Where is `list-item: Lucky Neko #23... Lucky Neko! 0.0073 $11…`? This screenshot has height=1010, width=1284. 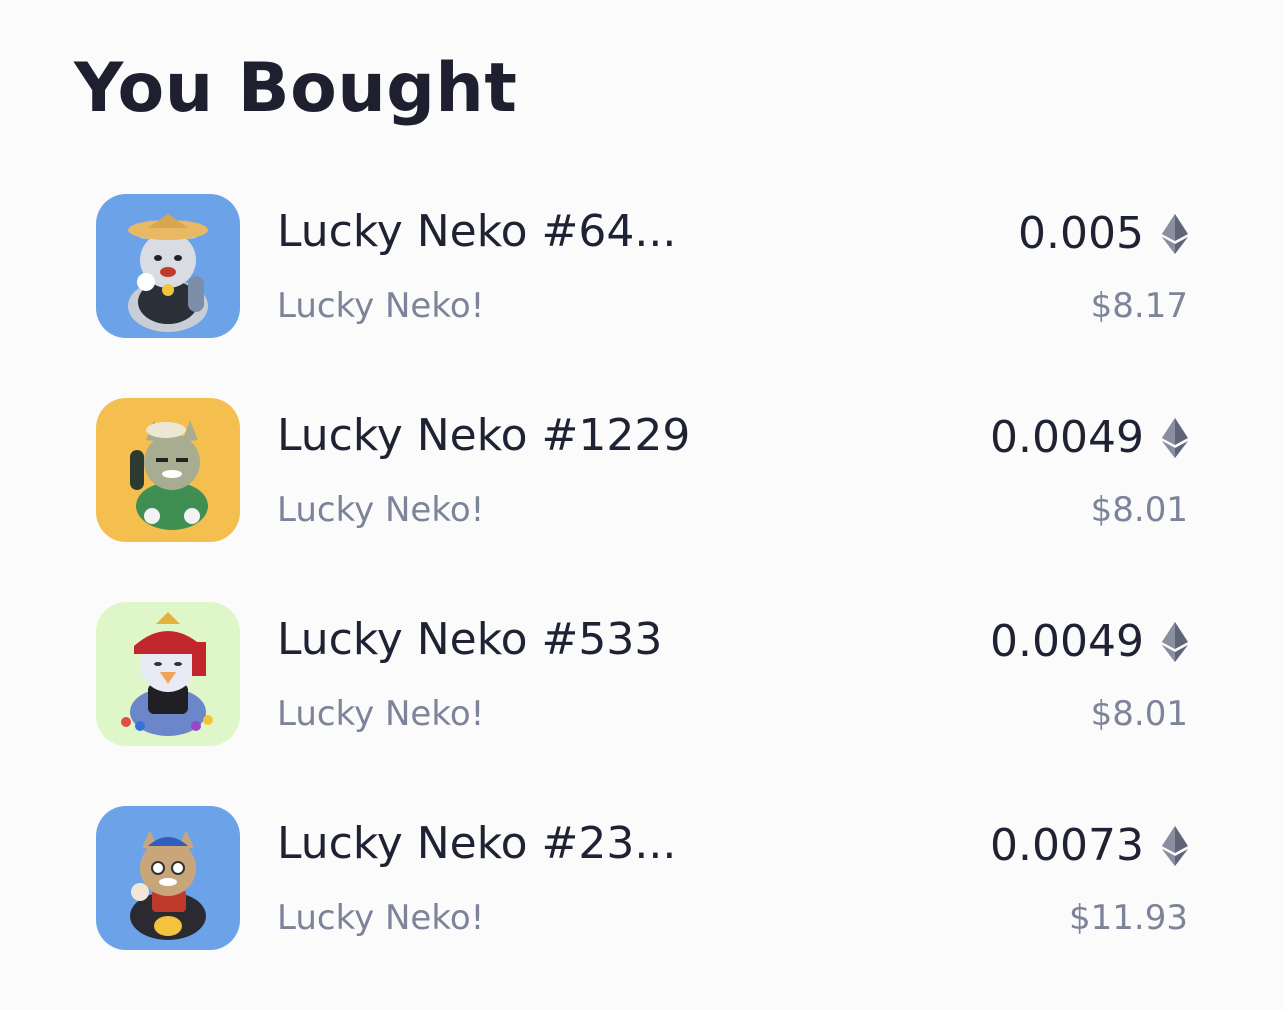
list-item: Lucky Neko #23... Lucky Neko! 0.0073 $11… is located at coordinates (642, 878).